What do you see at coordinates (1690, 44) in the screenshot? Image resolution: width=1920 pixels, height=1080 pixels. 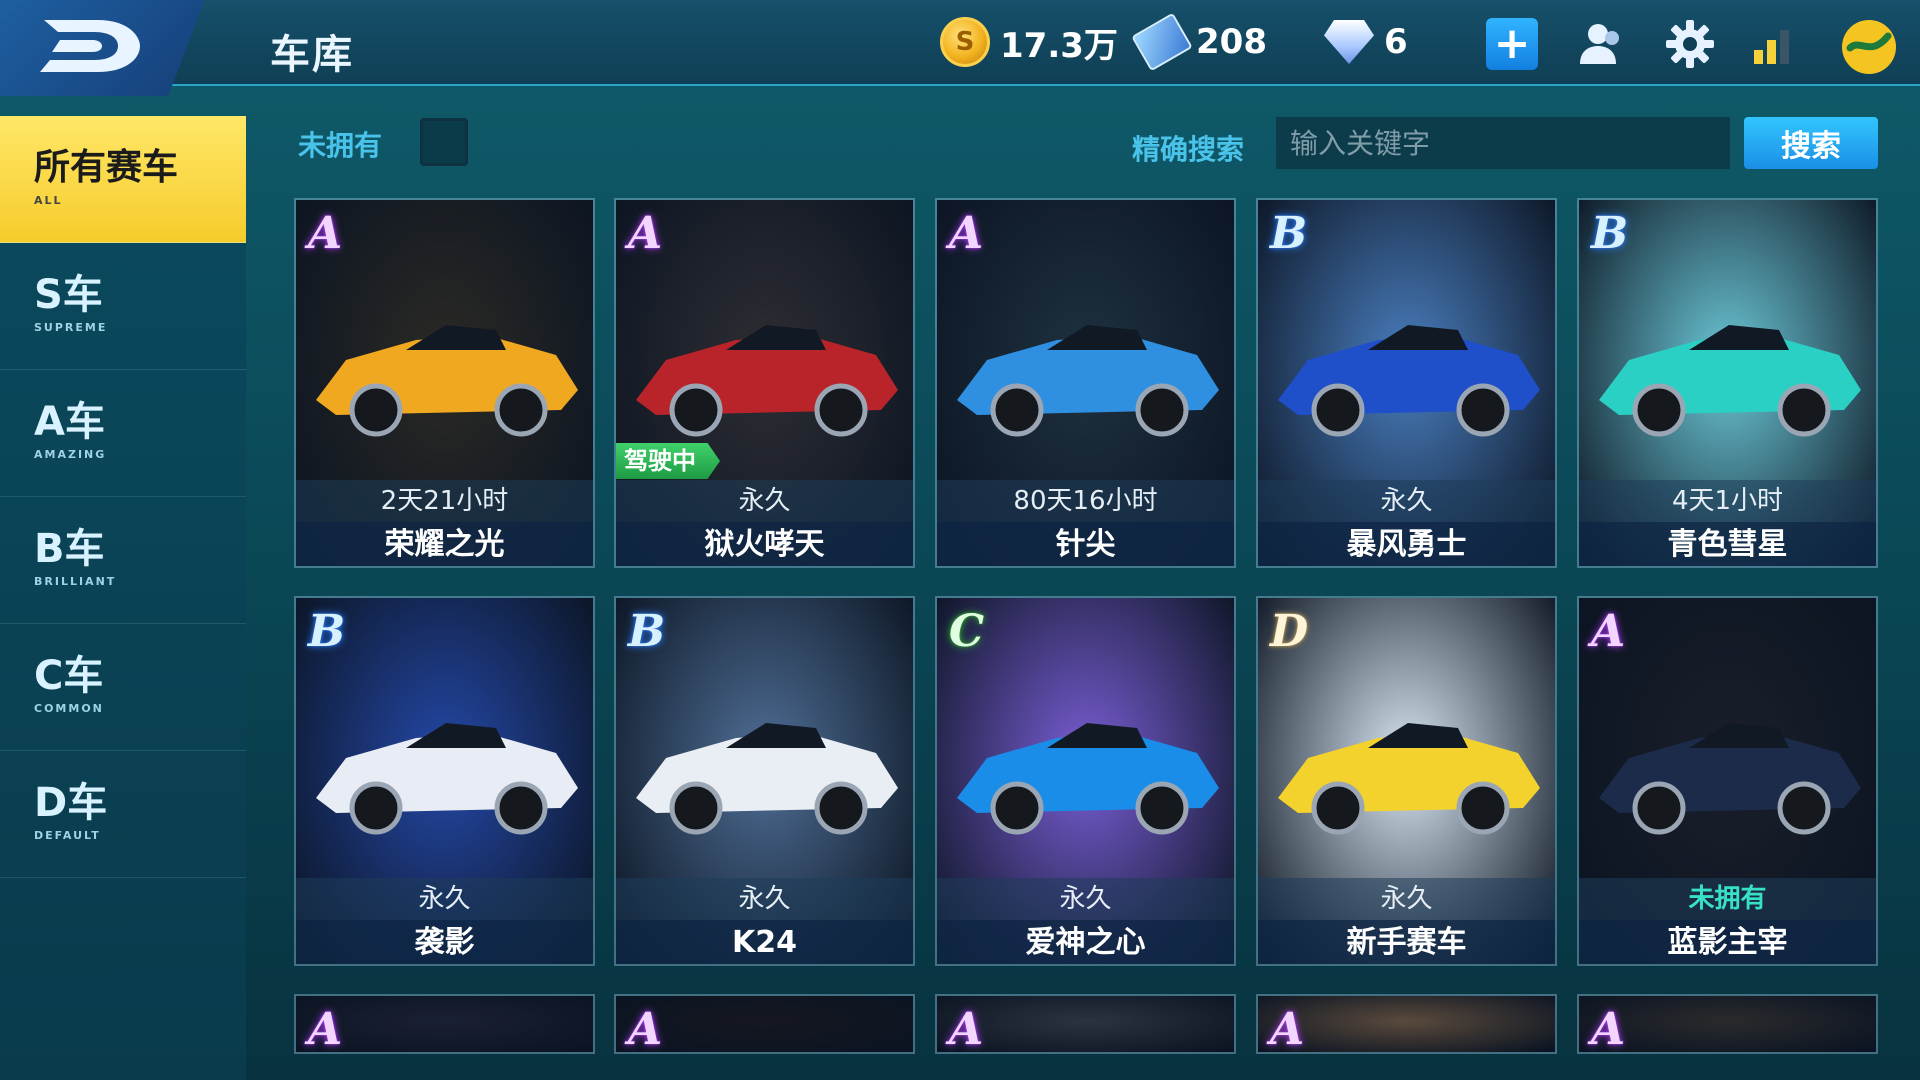 I see `settings-button` at bounding box center [1690, 44].